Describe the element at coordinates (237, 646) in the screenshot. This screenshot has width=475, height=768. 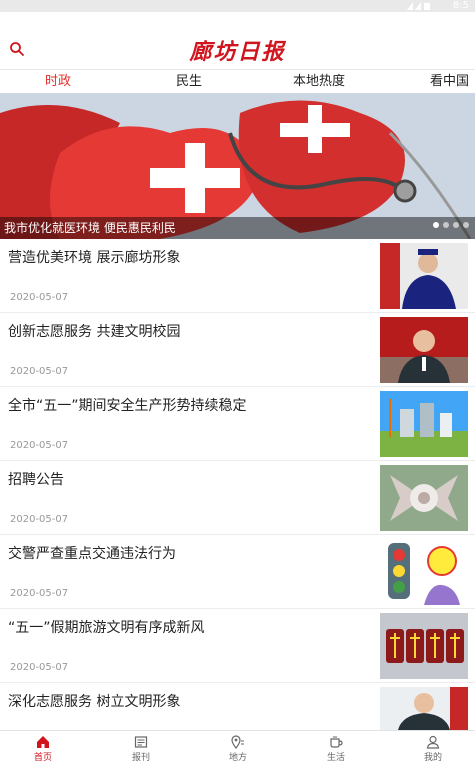
I see `news-item: “五一”假期旅游文明有序成新风 2020-05-07` at that location.